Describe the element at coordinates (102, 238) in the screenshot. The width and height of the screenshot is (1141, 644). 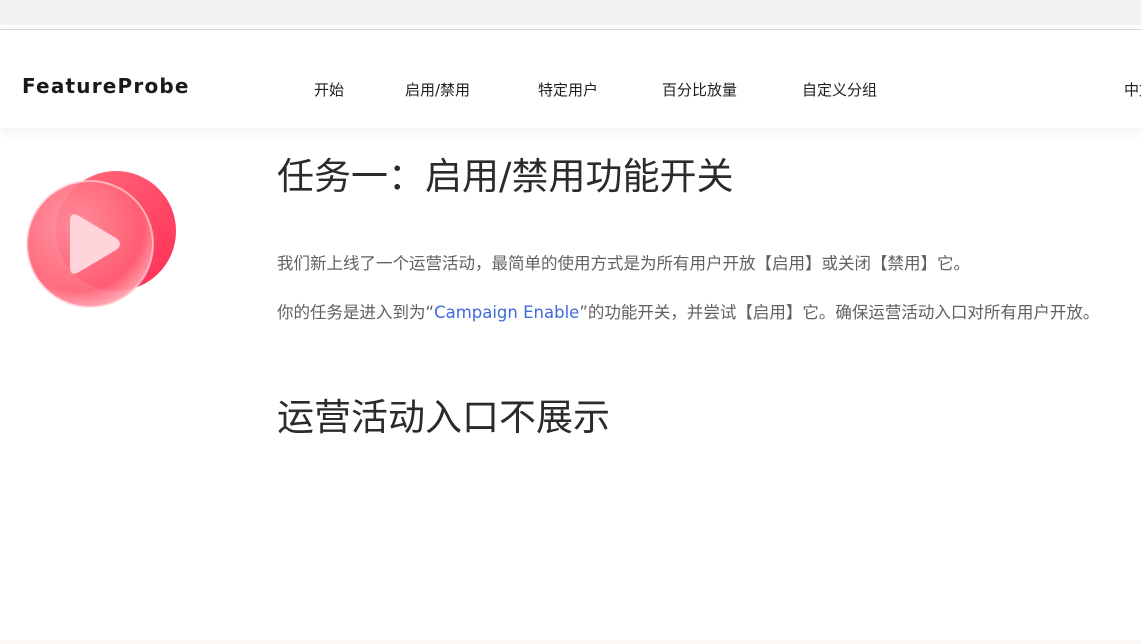
I see `play-icon` at that location.